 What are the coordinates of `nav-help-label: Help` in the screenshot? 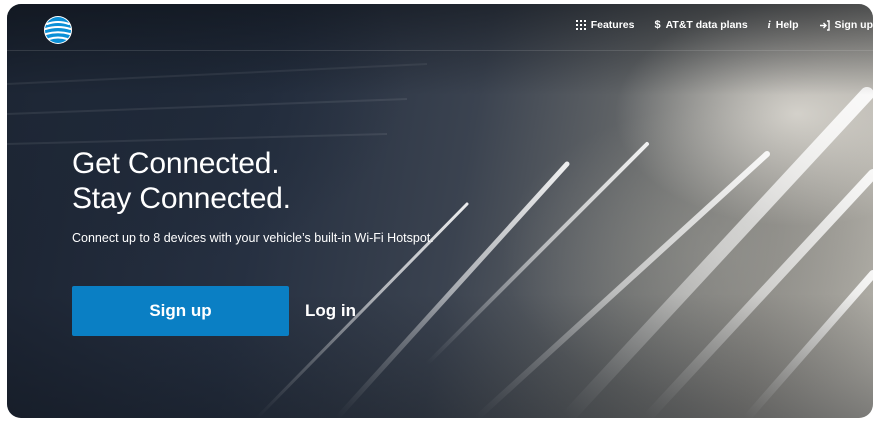 It's located at (787, 25).